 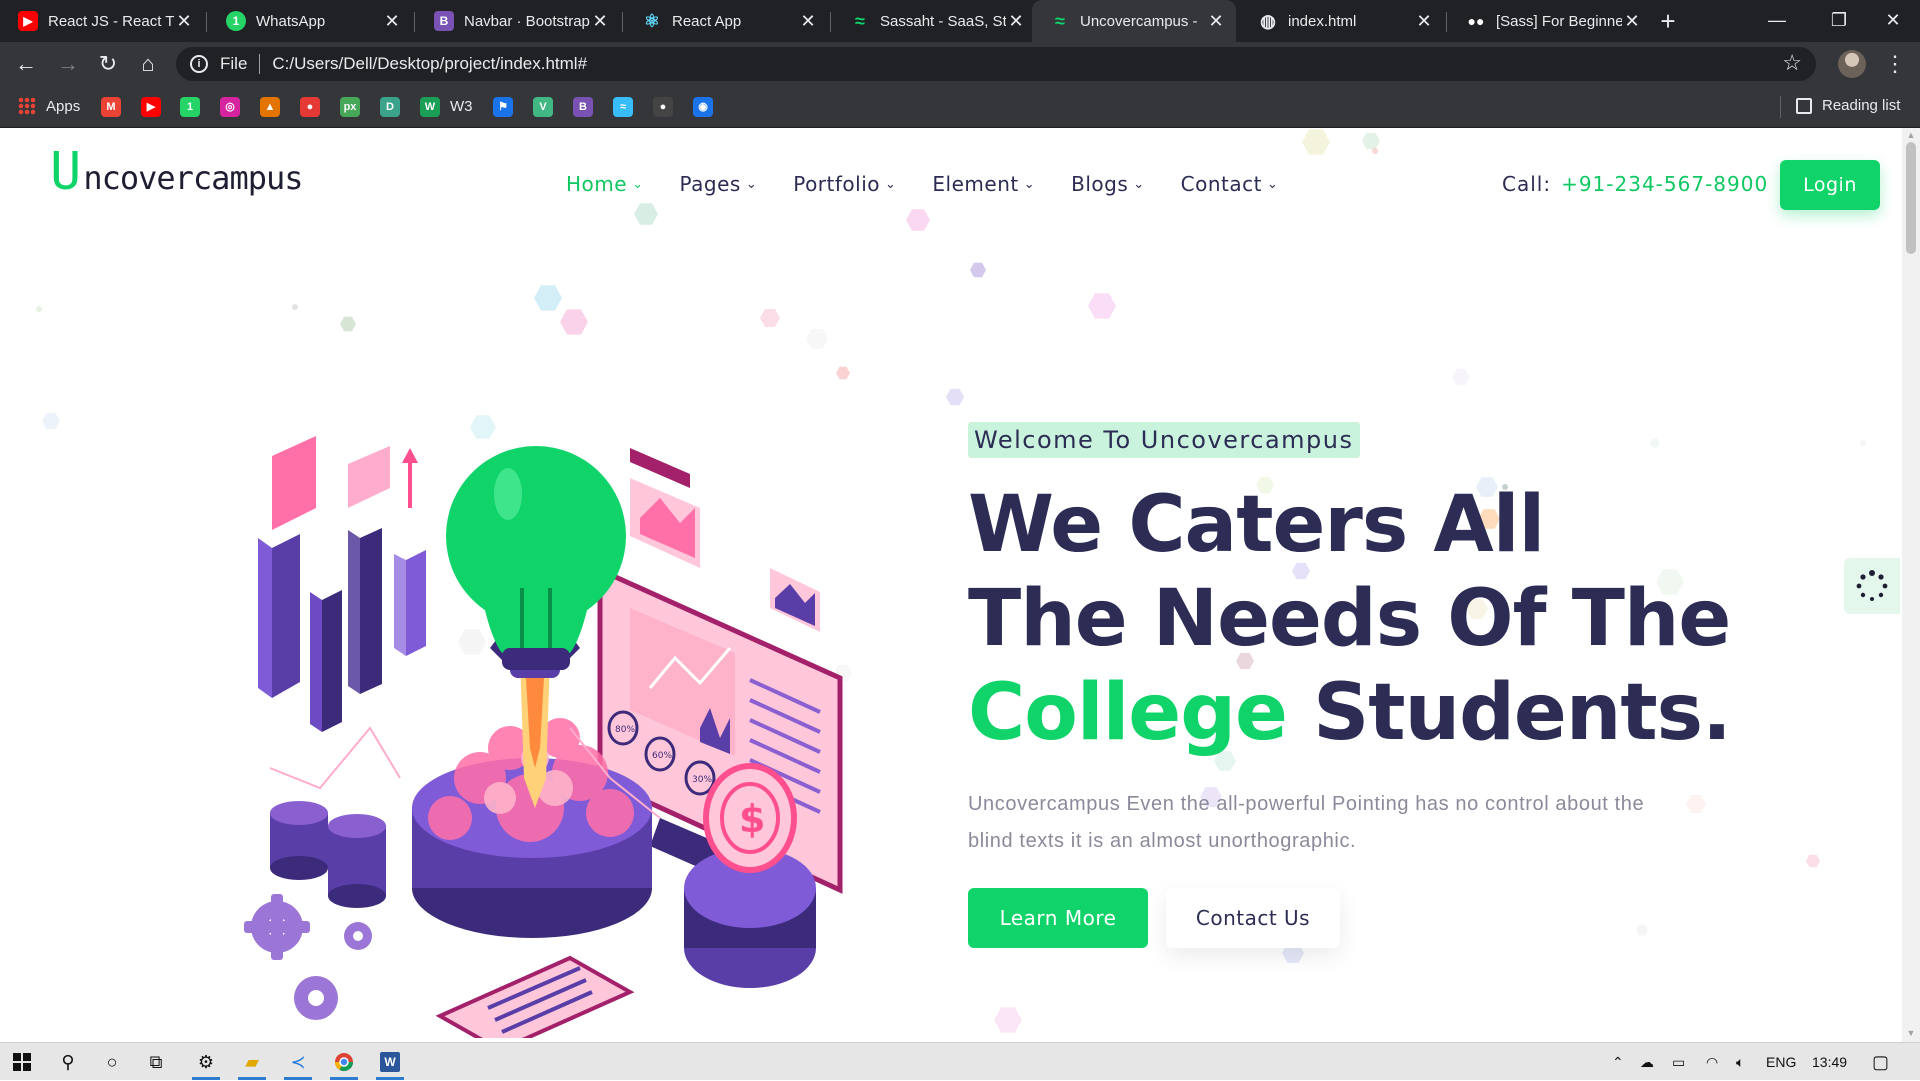 What do you see at coordinates (503, 107) in the screenshot?
I see `flag-icon: ⚑` at bounding box center [503, 107].